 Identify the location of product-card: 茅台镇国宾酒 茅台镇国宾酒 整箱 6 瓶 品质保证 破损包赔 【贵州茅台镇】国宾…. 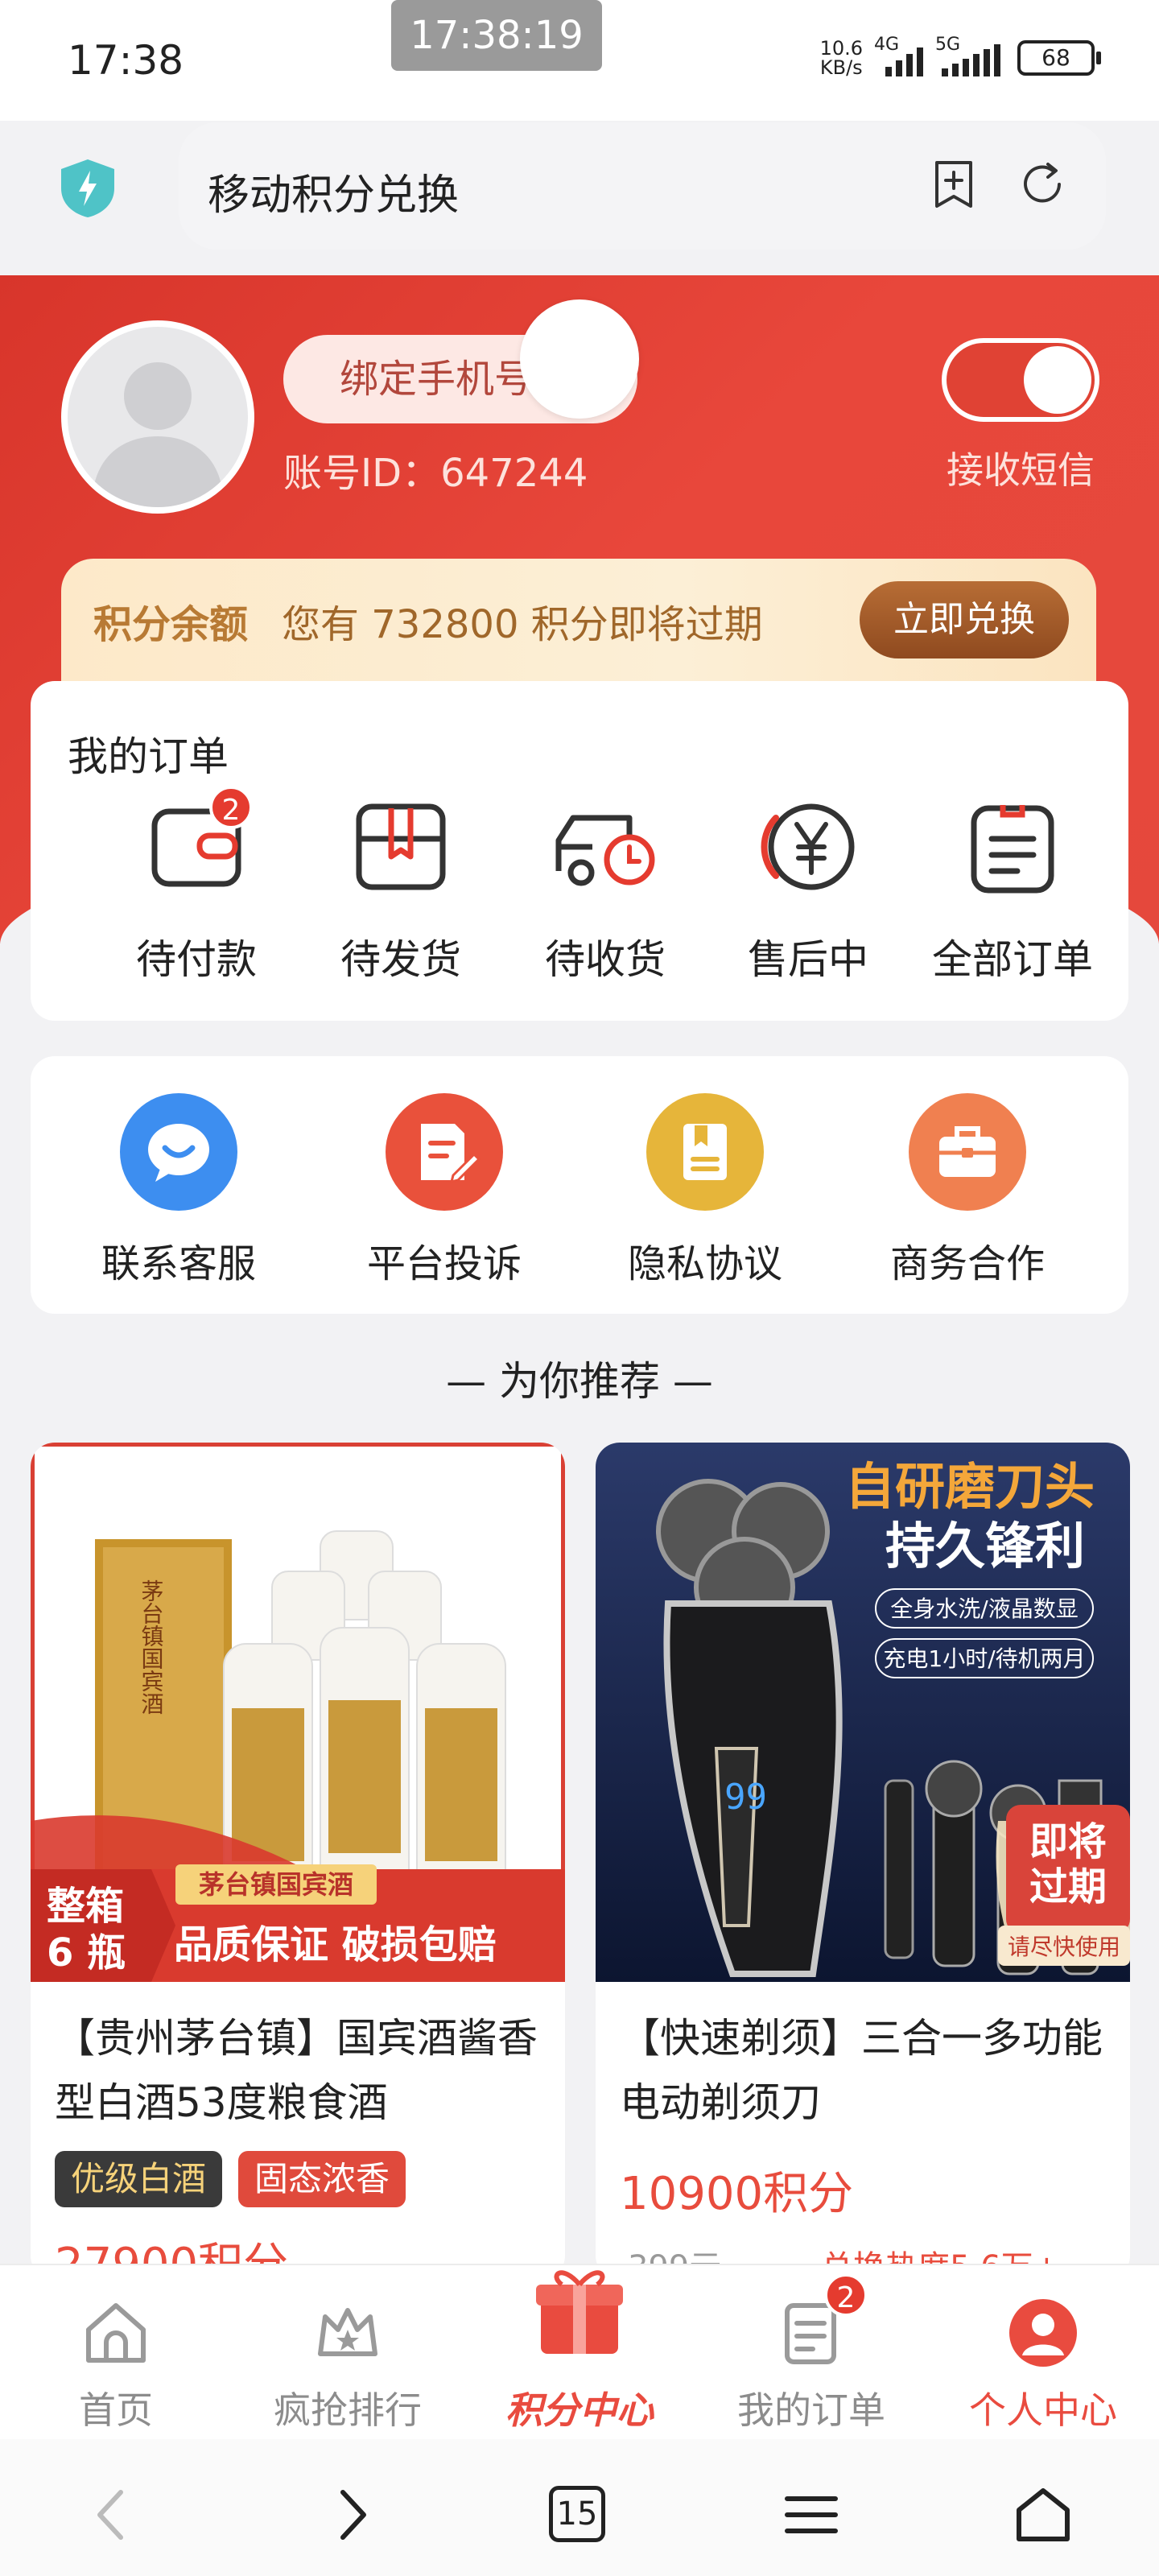
(298, 1861).